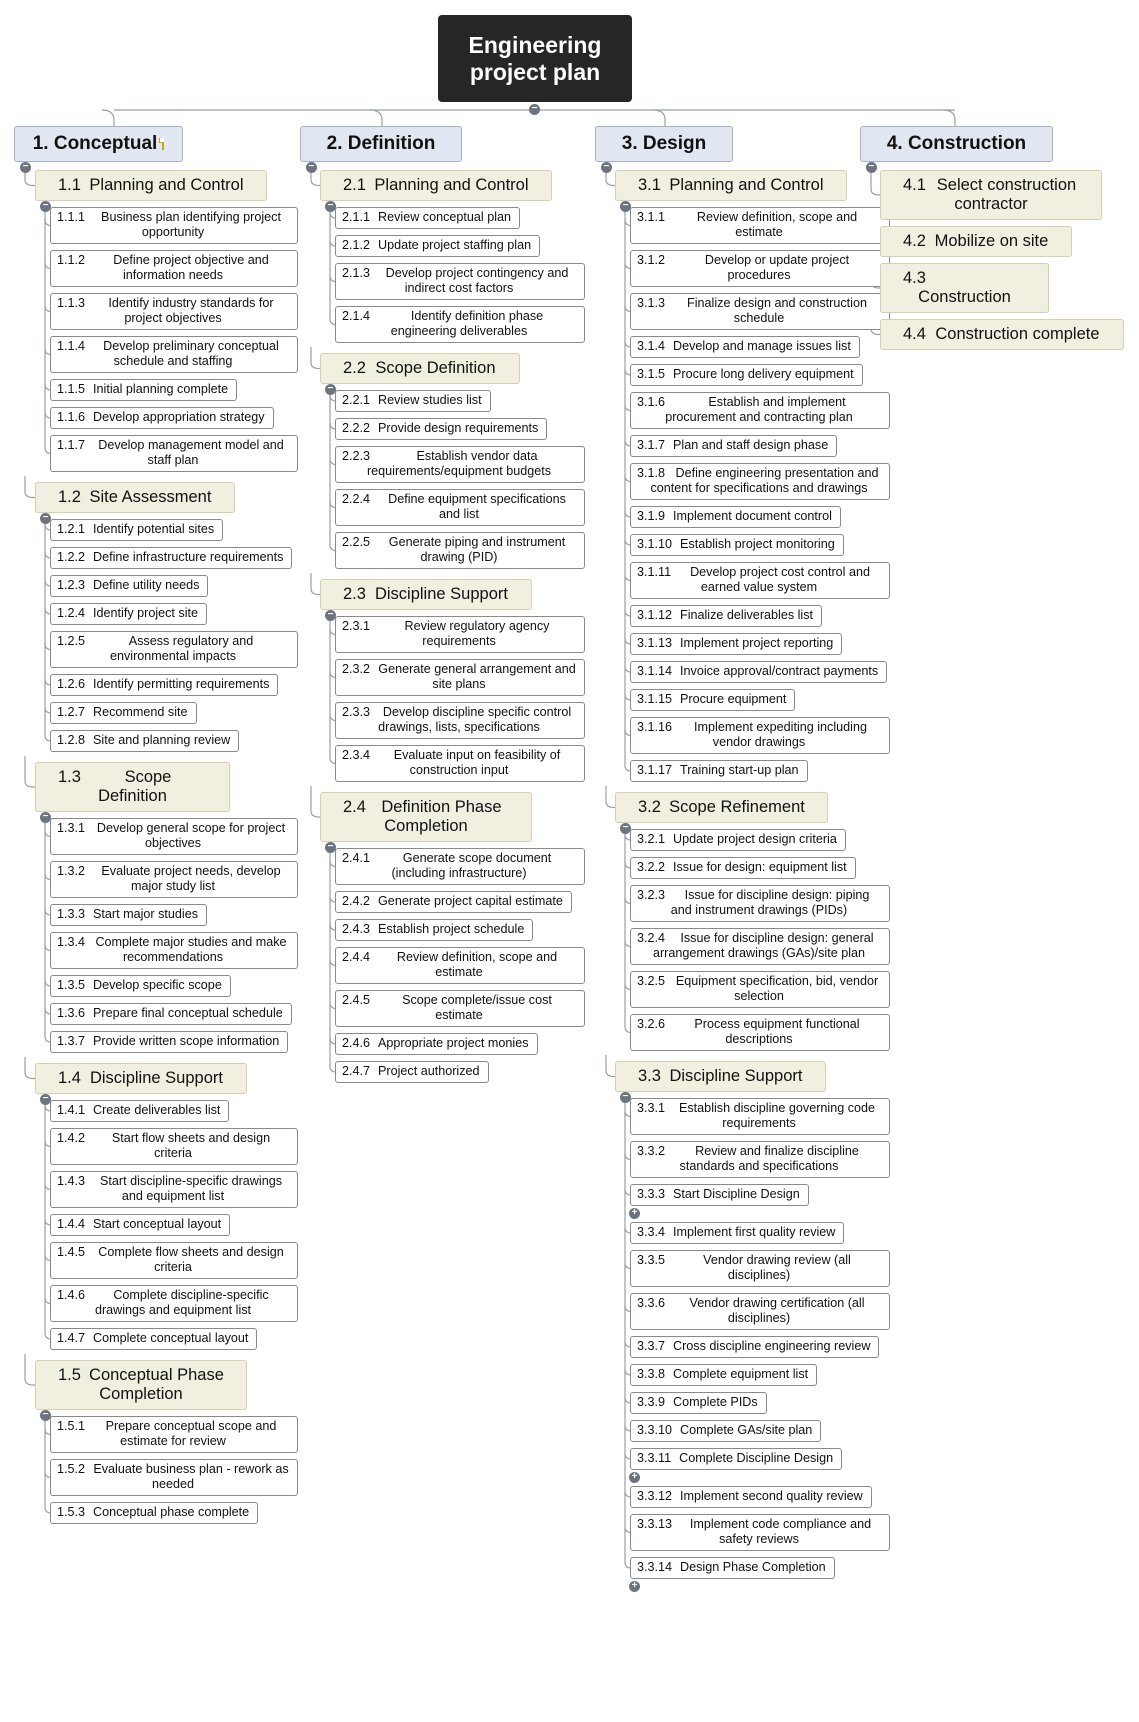 Image resolution: width=1139 pixels, height=1722 pixels. Describe the element at coordinates (144, 390) in the screenshot. I see `task-item: 1.1.5 Initial planning complete` at that location.